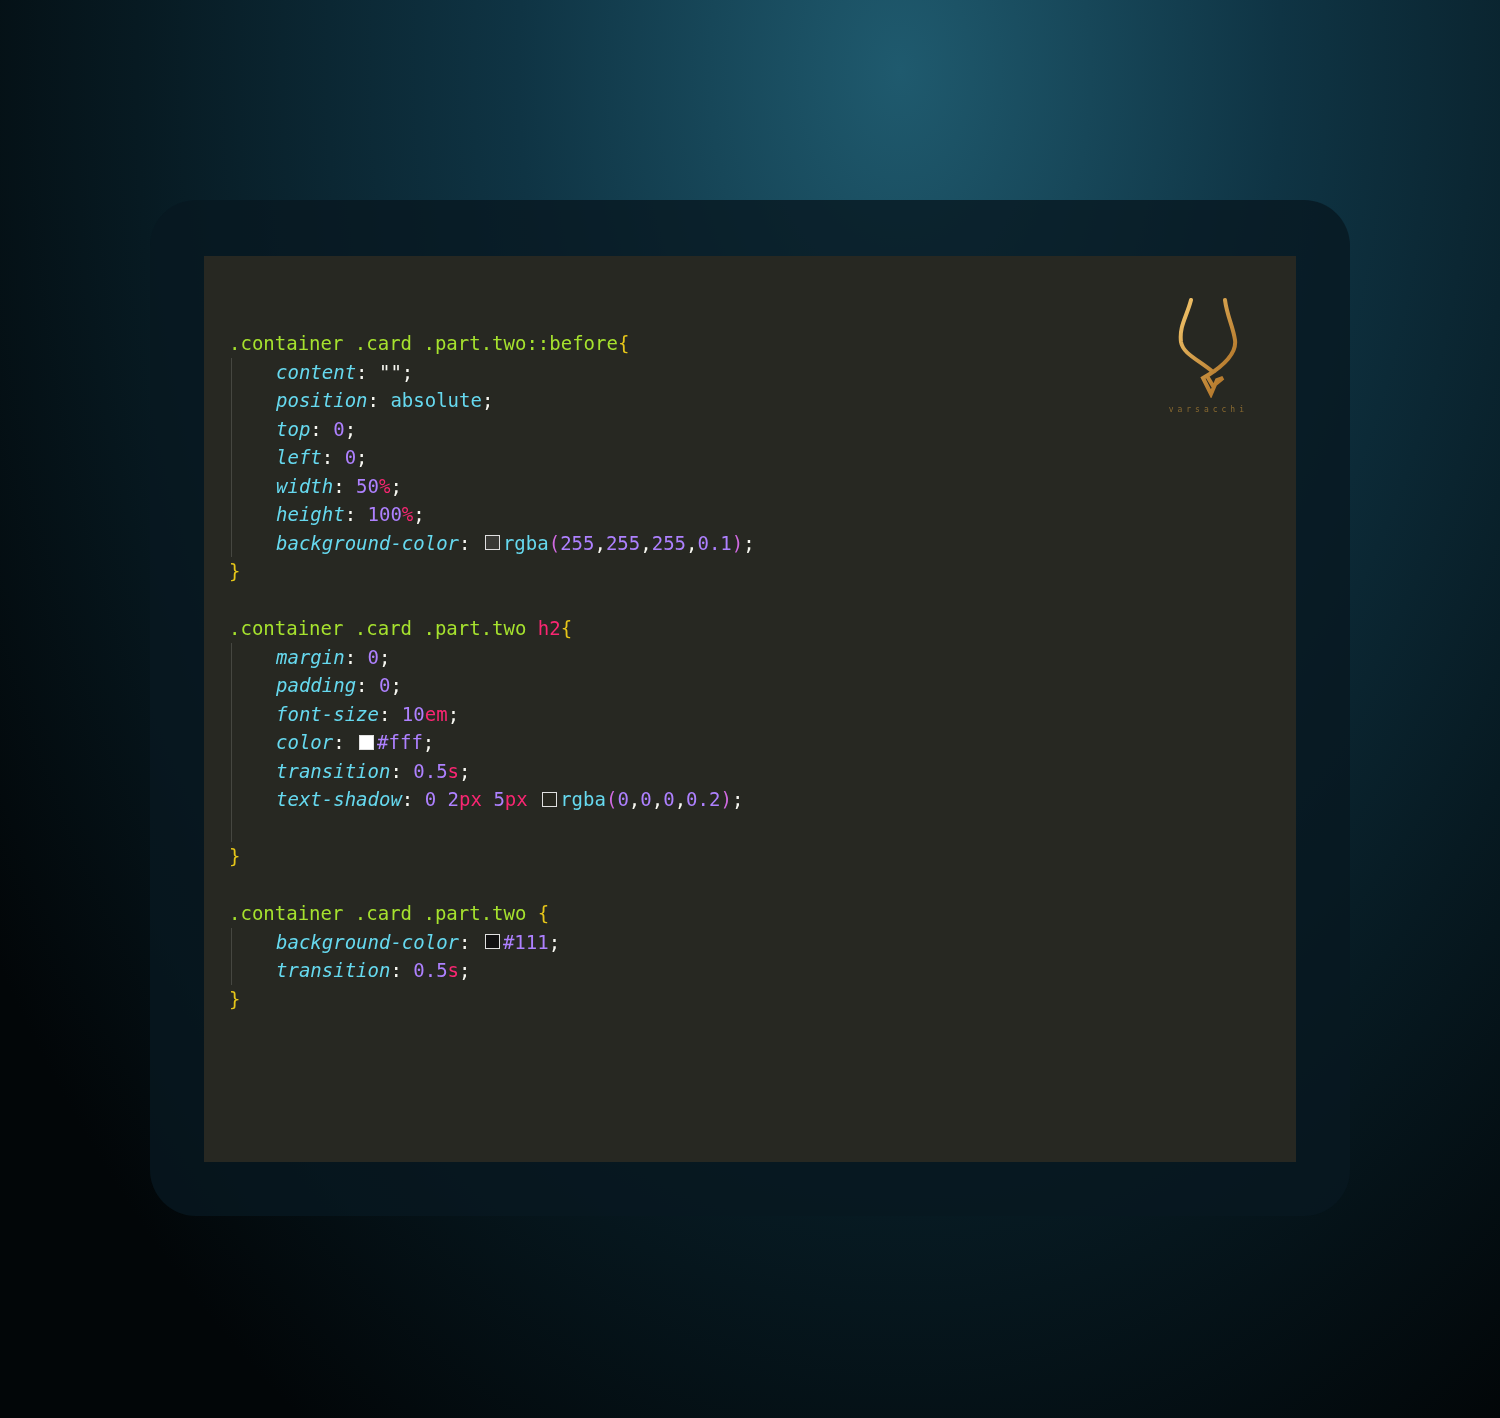 The height and width of the screenshot is (1418, 1500). Describe the element at coordinates (384, 514) in the screenshot. I see `code-number: 100` at that location.